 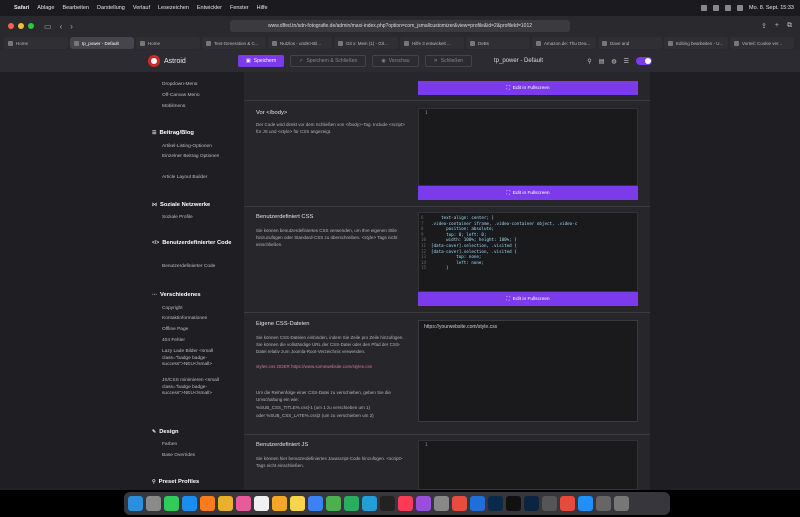 I want to click on sidebar-item-contact: Kontaktinformationen, so click(x=201, y=319).